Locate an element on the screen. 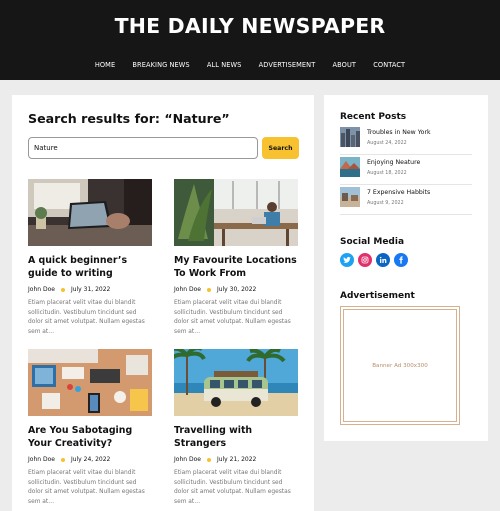 The height and width of the screenshot is (511, 500). post-thumbnail-laptop-desk is located at coordinates (90, 212).